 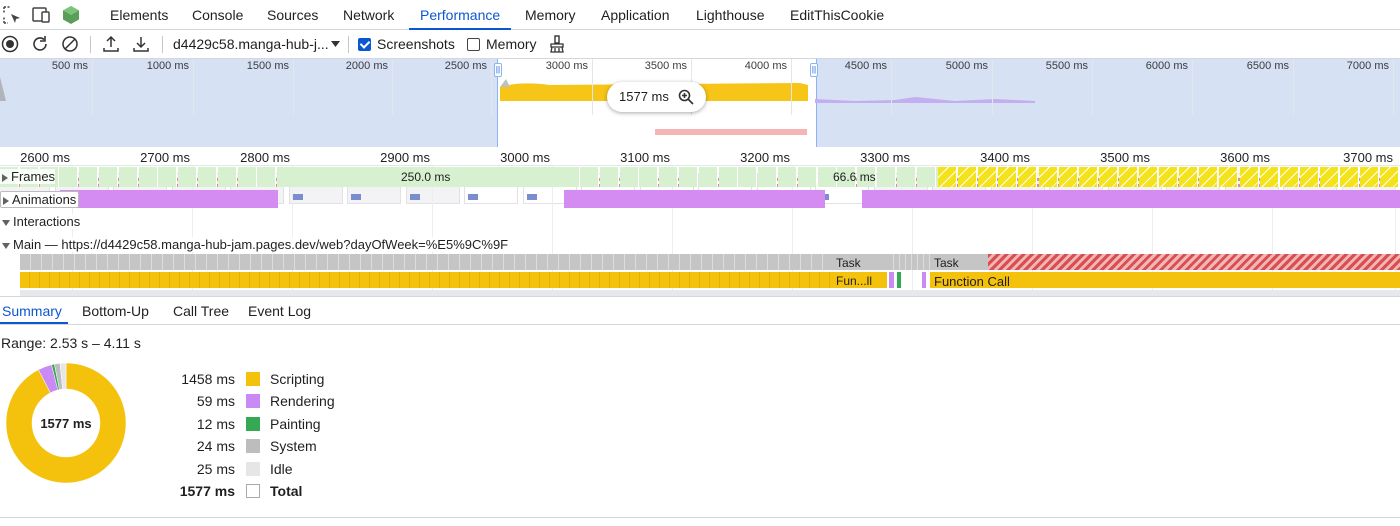 What do you see at coordinates (511, 44) in the screenshot?
I see `memory-label: Memory` at bounding box center [511, 44].